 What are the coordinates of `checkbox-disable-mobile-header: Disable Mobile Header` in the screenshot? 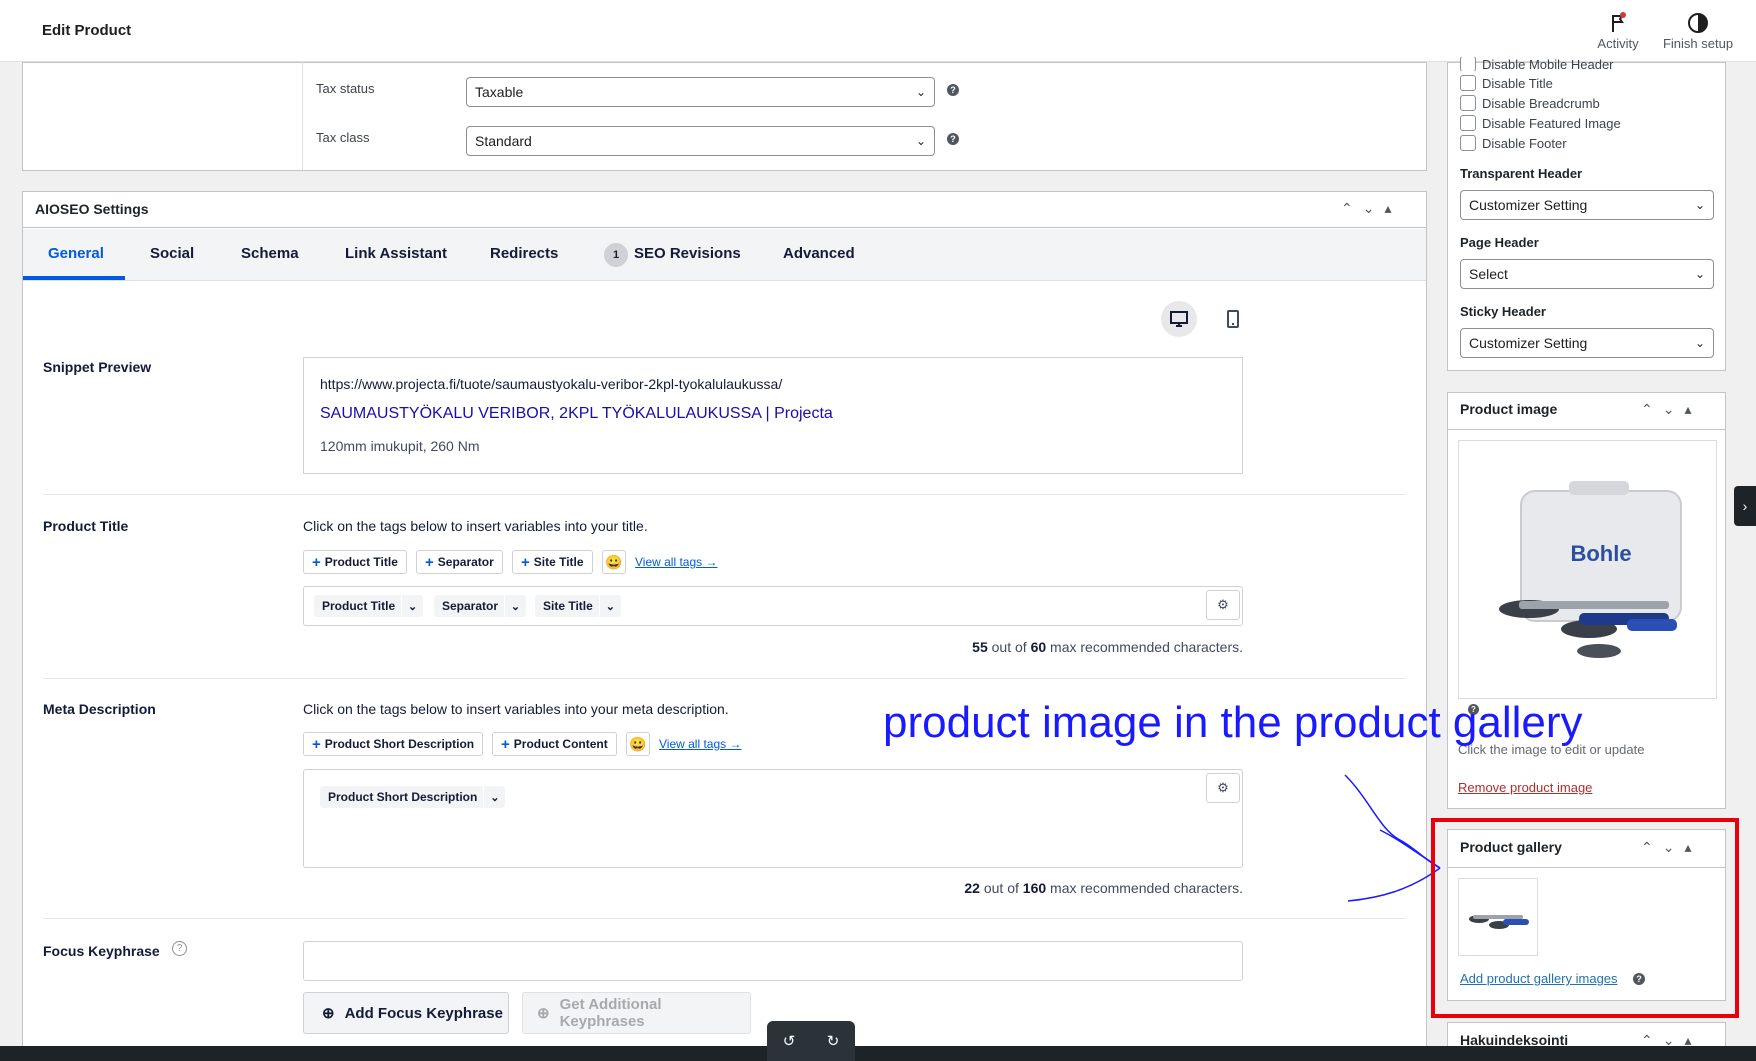 It's located at (1537, 64).